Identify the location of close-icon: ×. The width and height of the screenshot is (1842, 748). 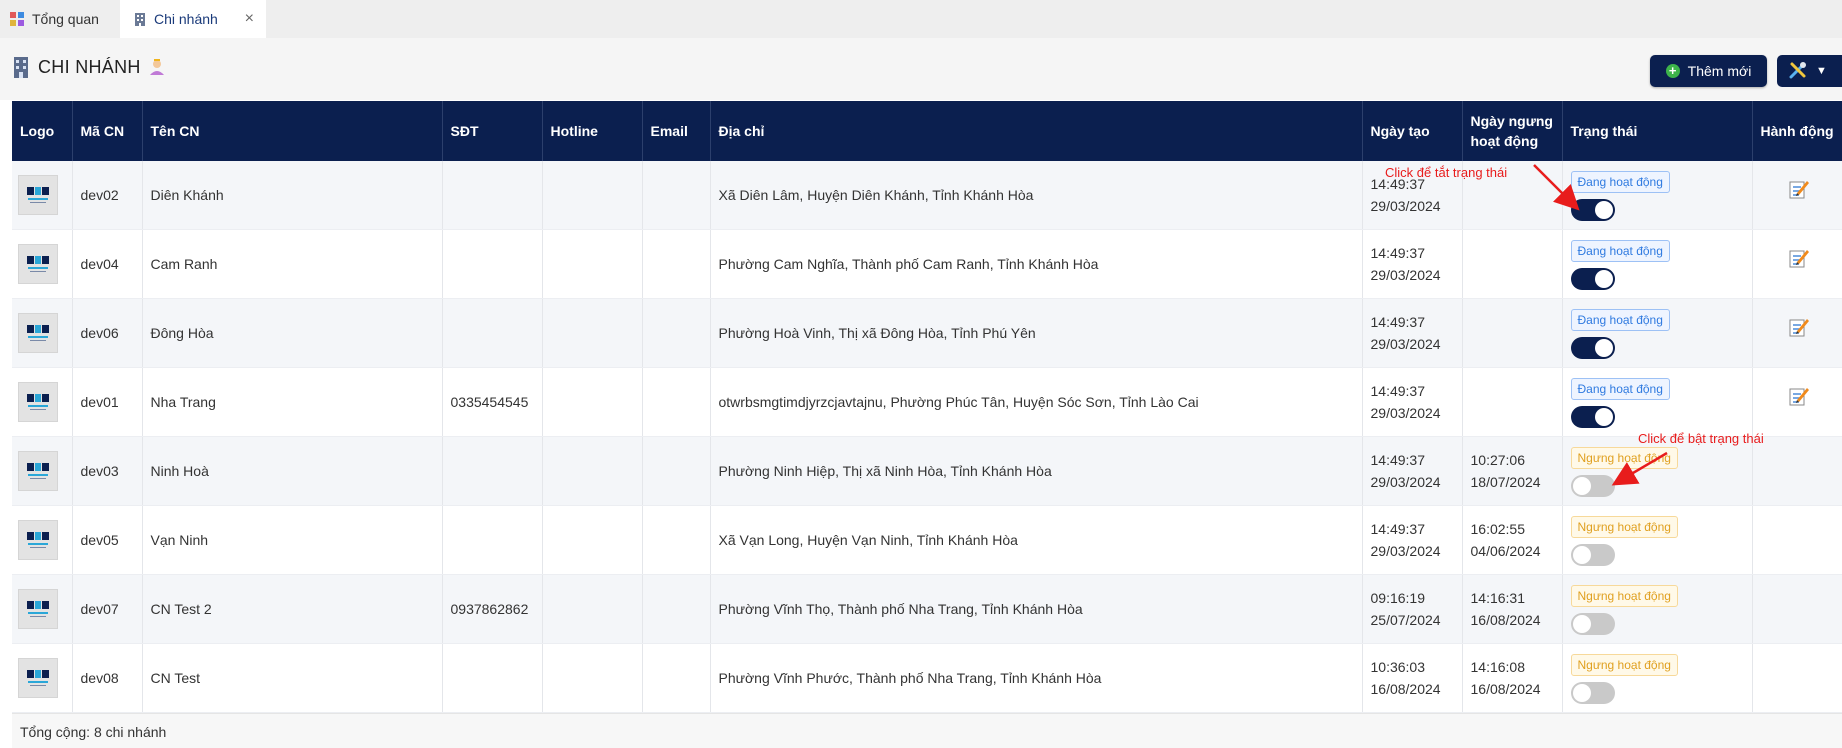
(249, 19).